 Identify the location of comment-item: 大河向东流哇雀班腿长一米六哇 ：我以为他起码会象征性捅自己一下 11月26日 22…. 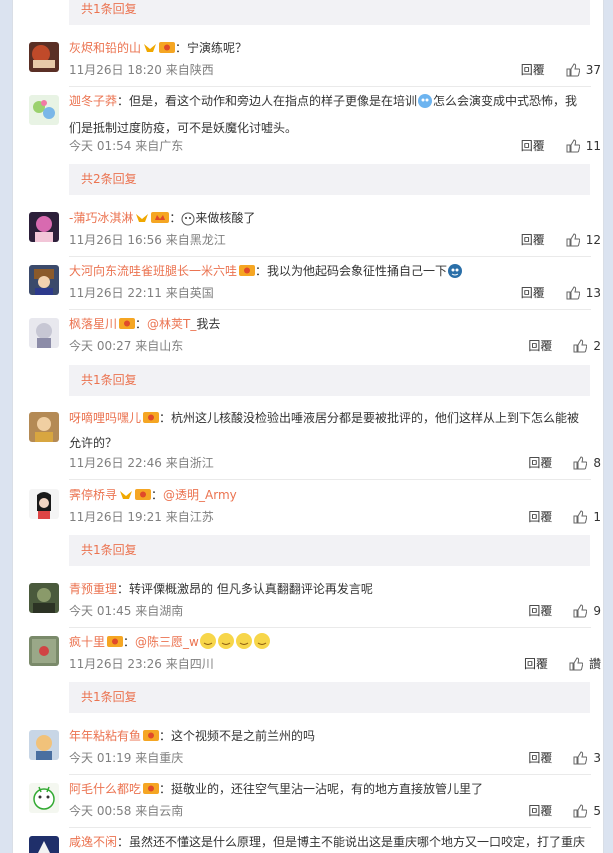
(315, 283).